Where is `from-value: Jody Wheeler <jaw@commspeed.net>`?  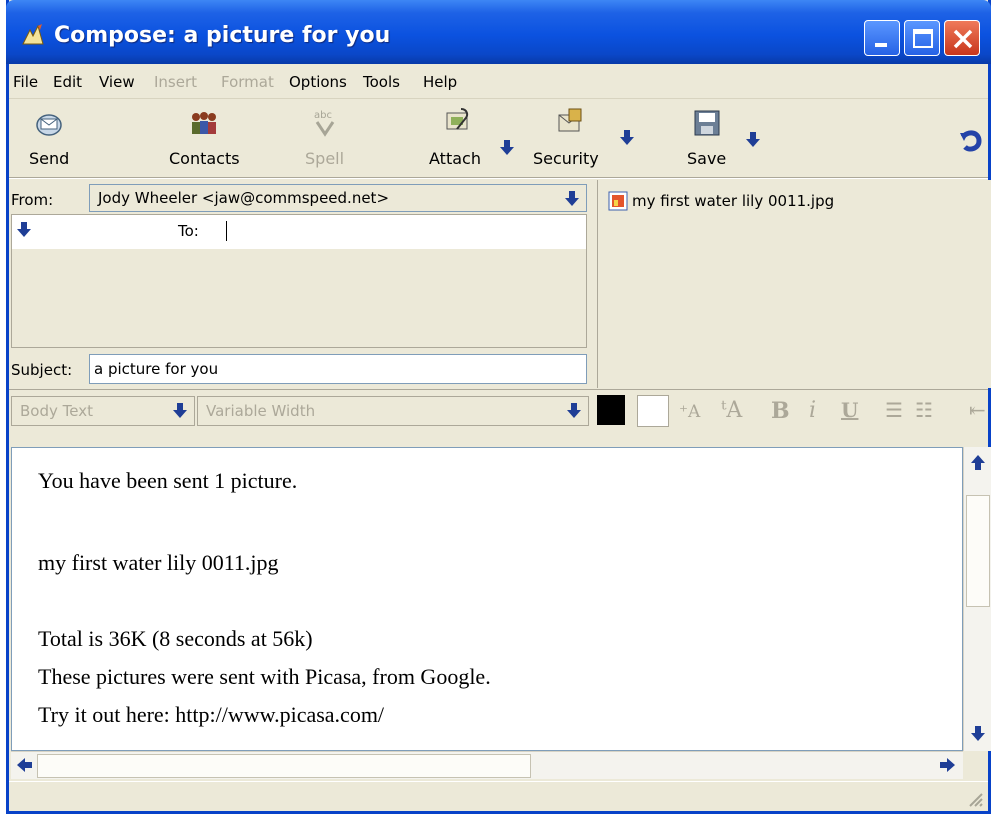 from-value: Jody Wheeler <jaw@commspeed.net> is located at coordinates (244, 198).